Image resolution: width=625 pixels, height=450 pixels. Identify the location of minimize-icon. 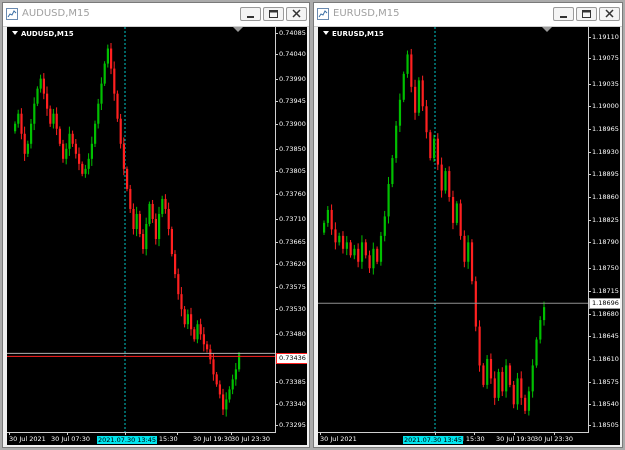
(250, 17).